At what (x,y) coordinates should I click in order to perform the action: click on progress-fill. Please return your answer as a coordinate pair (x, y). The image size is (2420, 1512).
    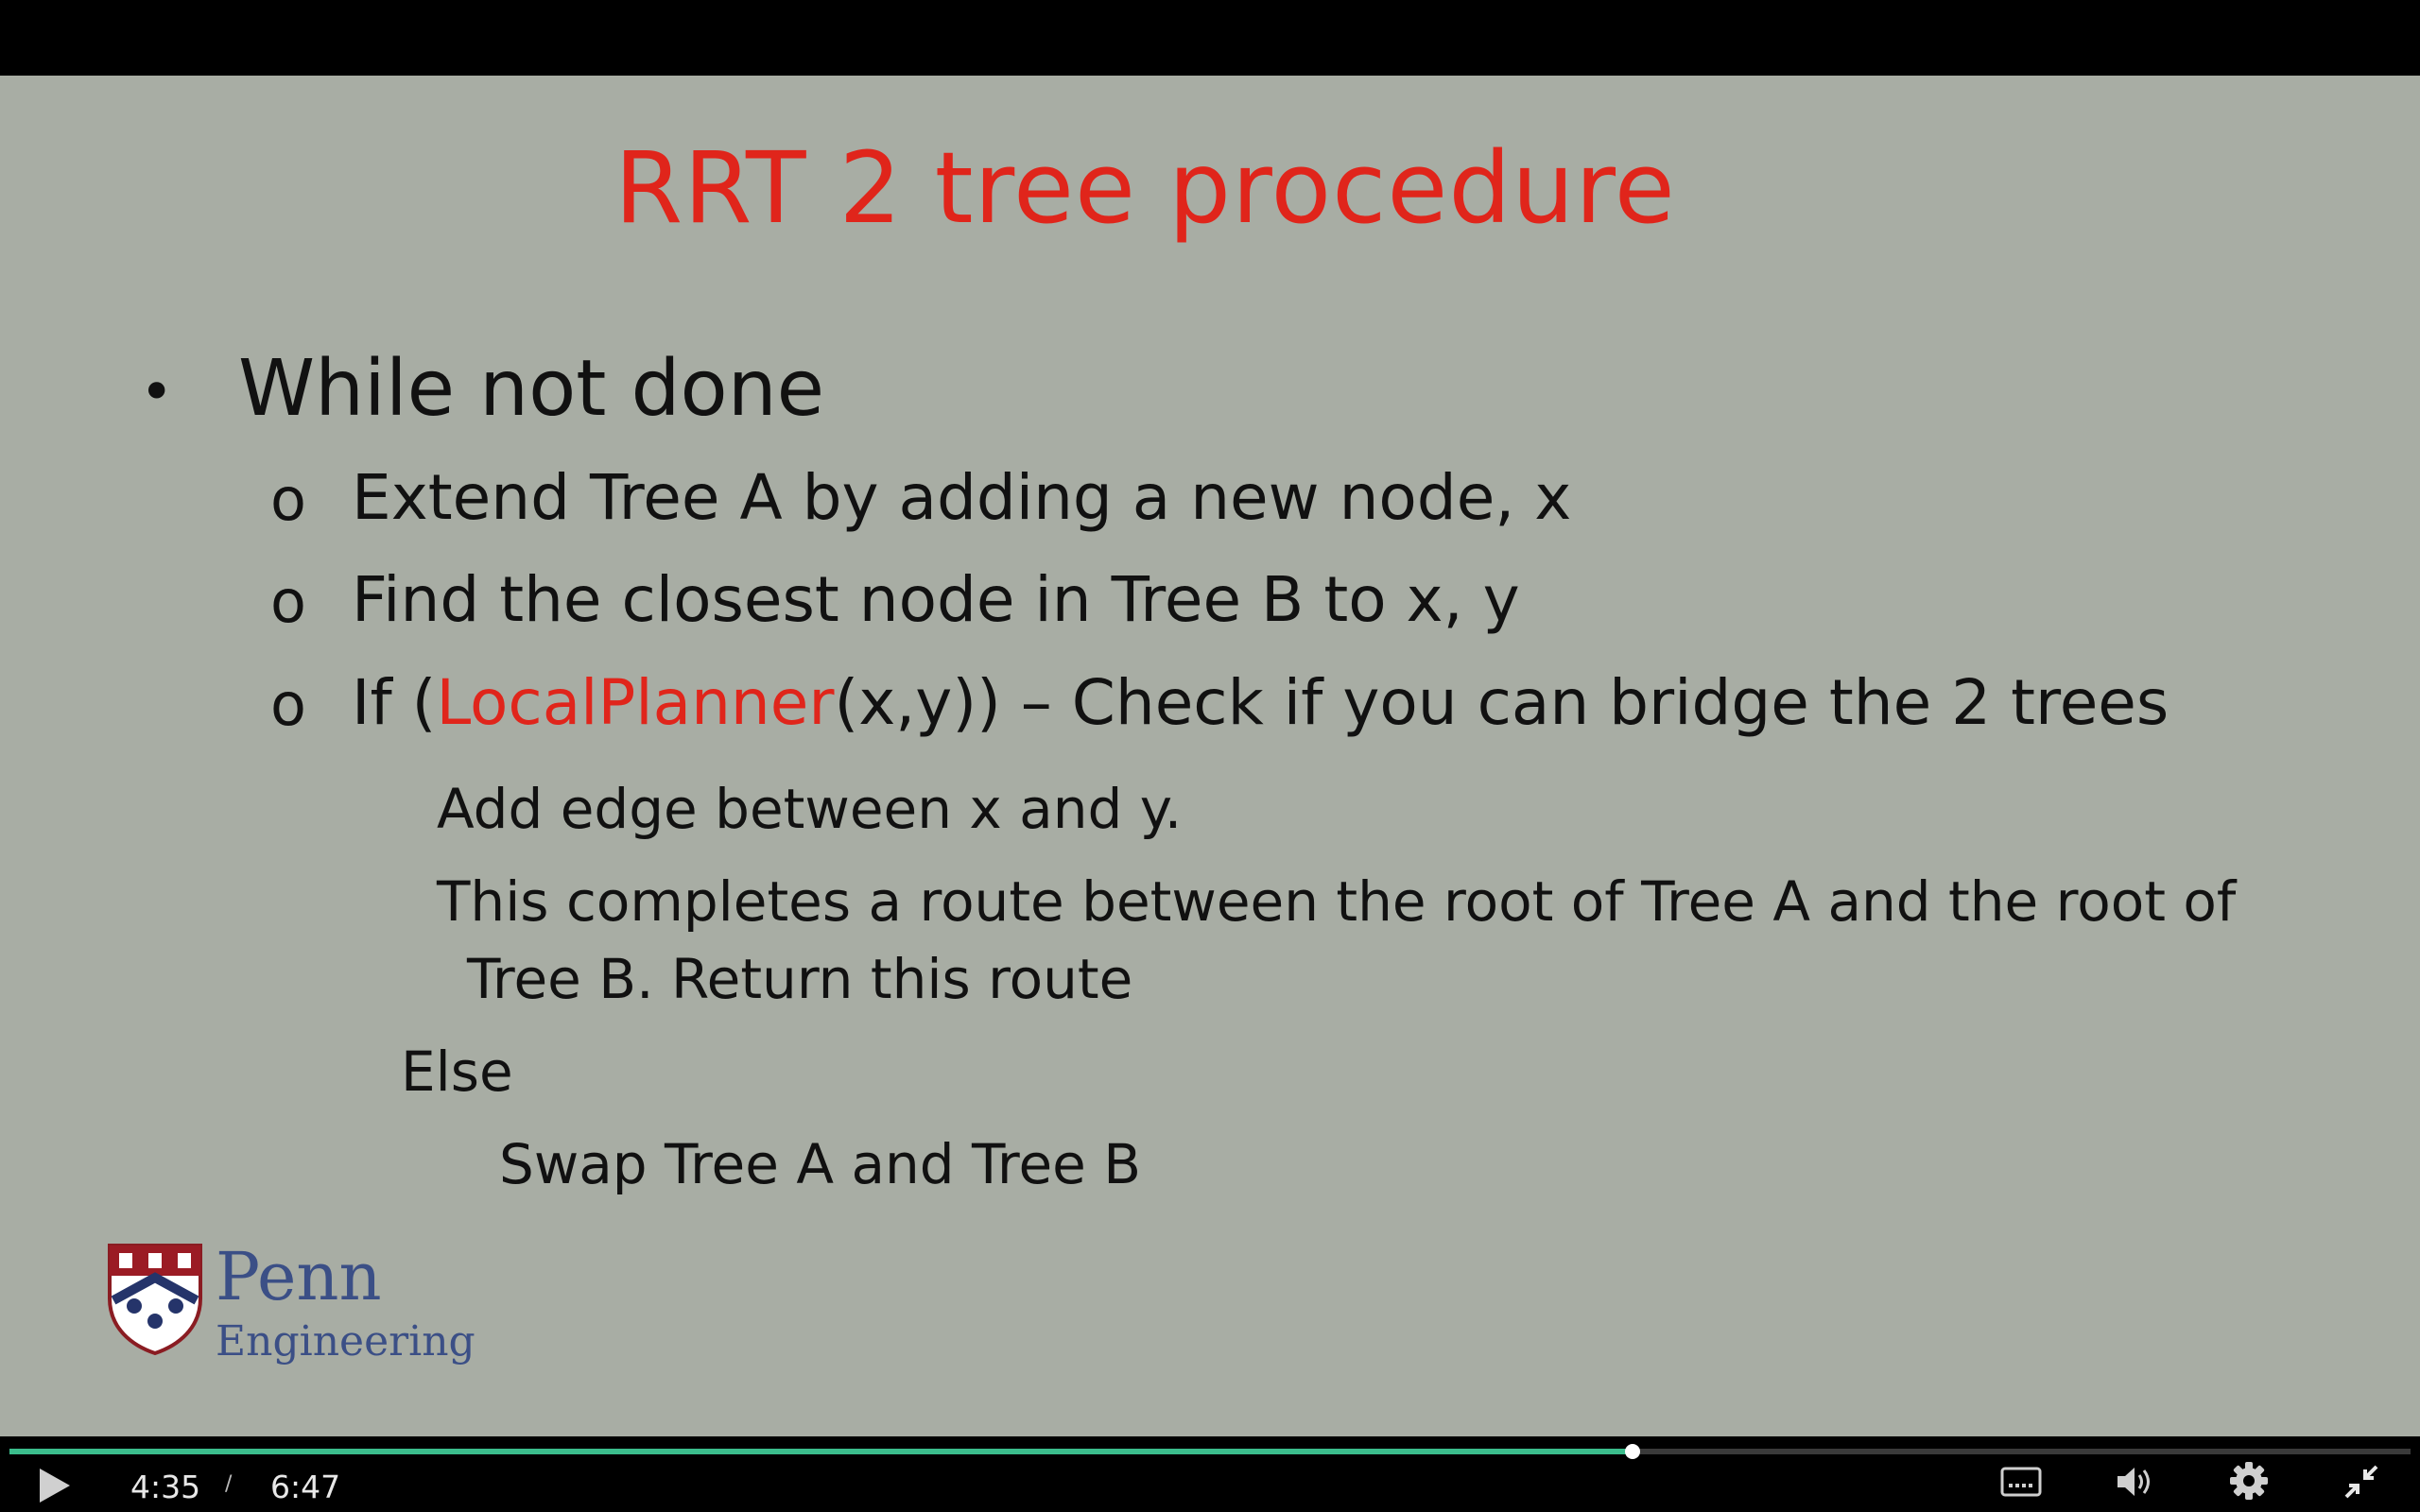
    Looking at the image, I should click on (821, 1451).